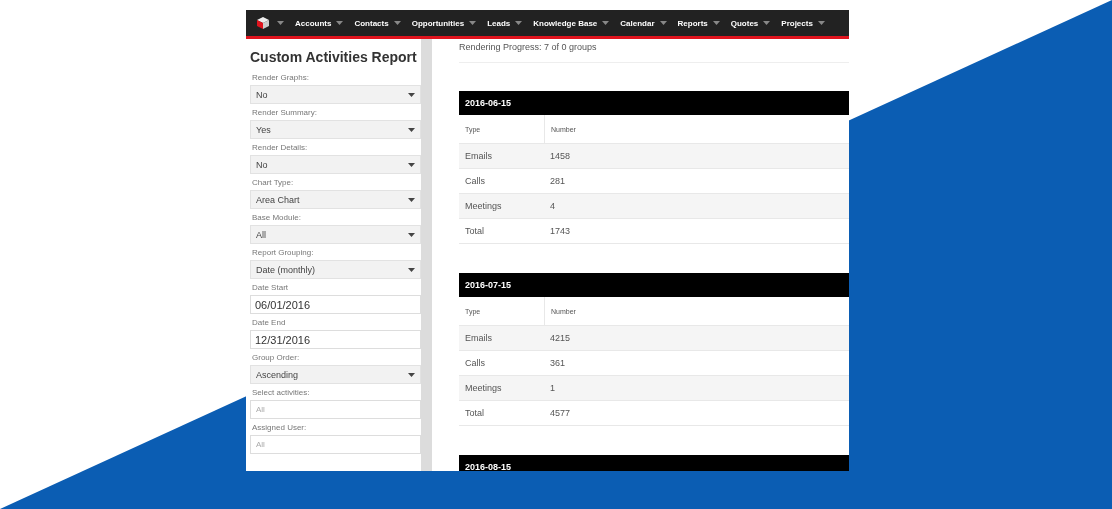 The width and height of the screenshot is (1112, 509). What do you see at coordinates (276, 358) in the screenshot?
I see `field-label: Group Order:` at bounding box center [276, 358].